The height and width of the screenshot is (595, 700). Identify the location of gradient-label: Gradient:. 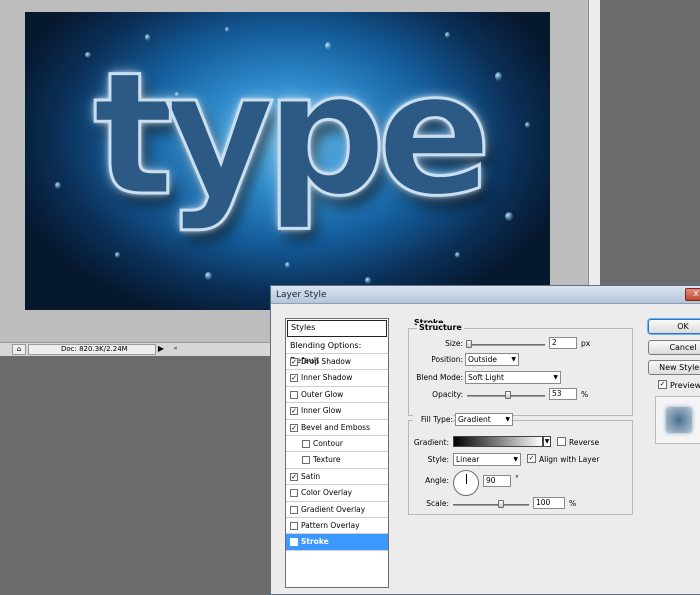
(431, 442).